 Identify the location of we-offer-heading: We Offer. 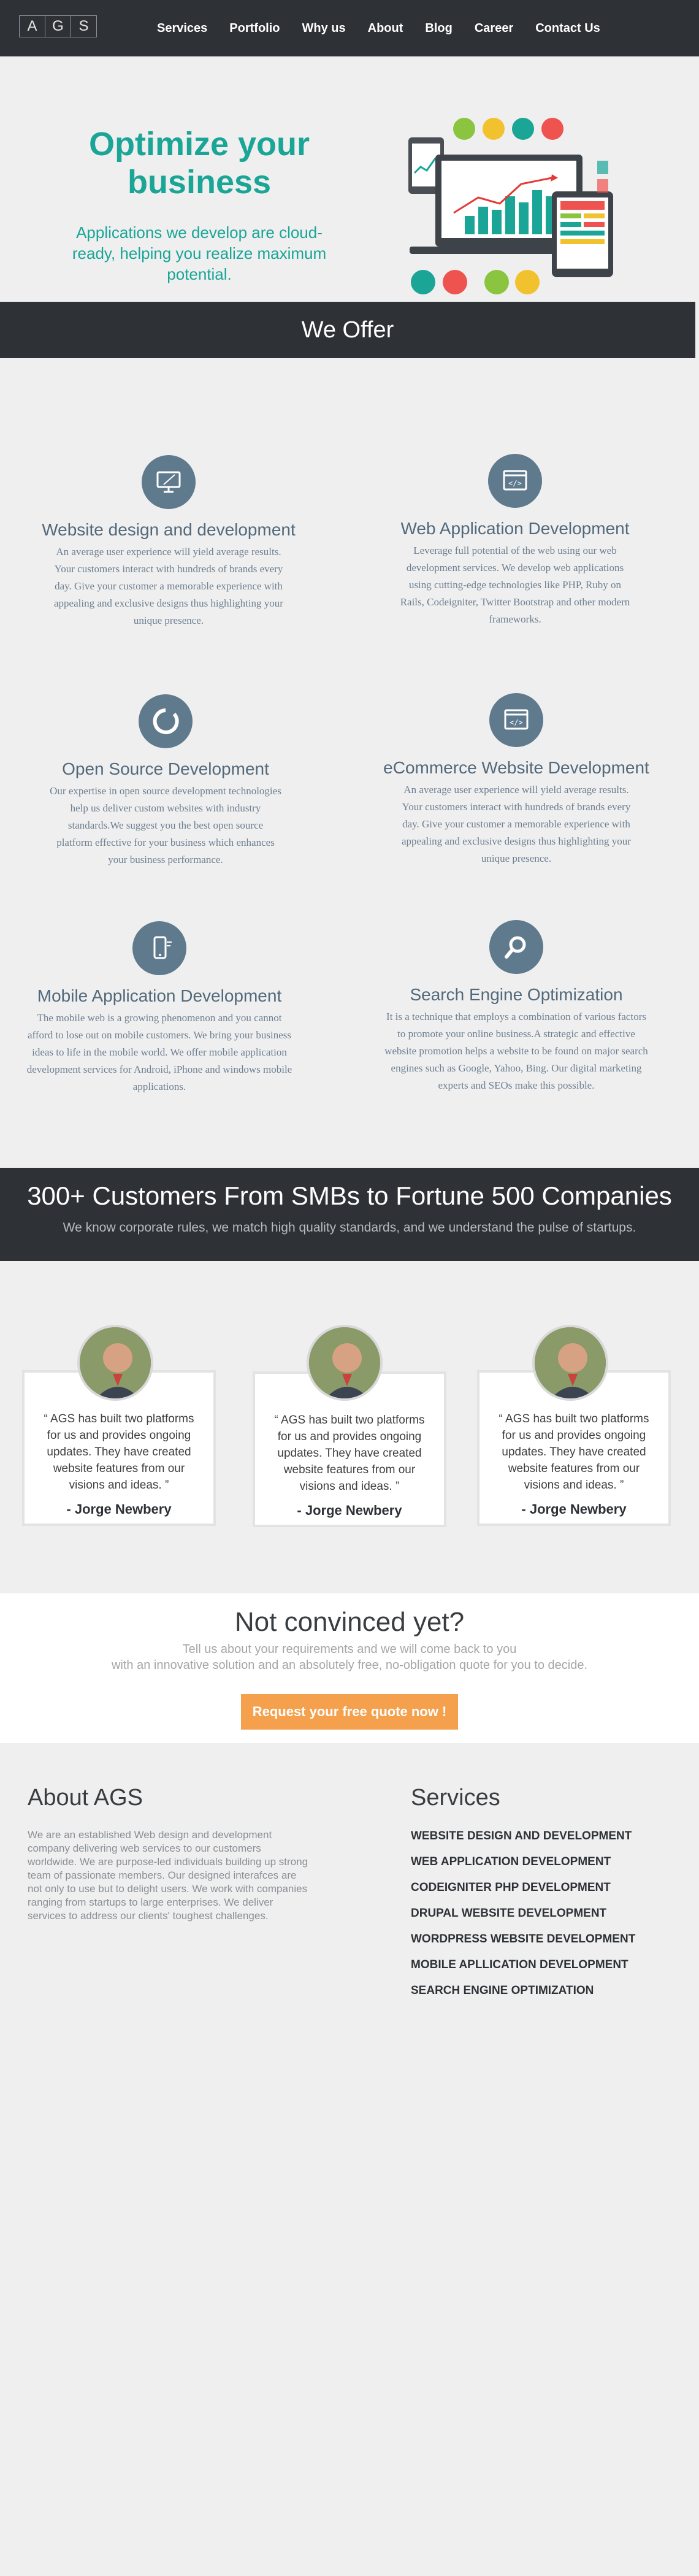
(348, 329).